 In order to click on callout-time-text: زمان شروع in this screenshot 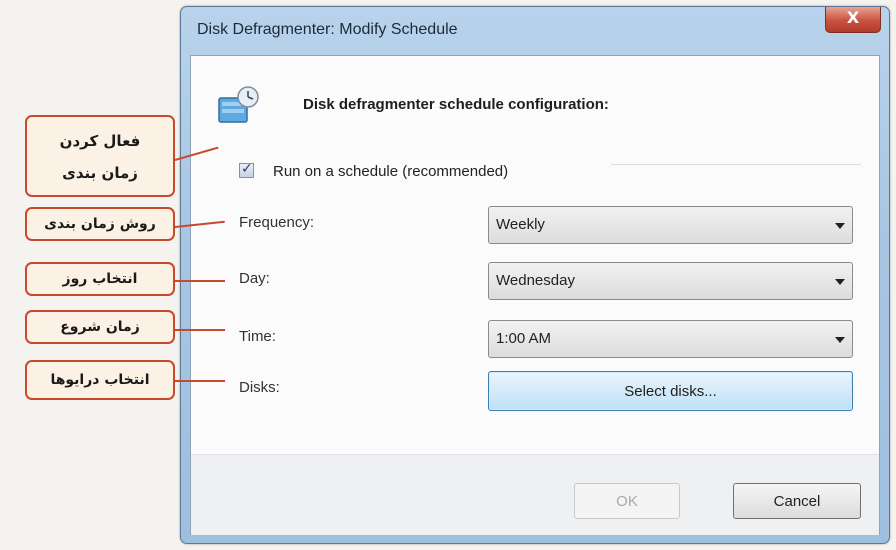, I will do `click(100, 327)`.